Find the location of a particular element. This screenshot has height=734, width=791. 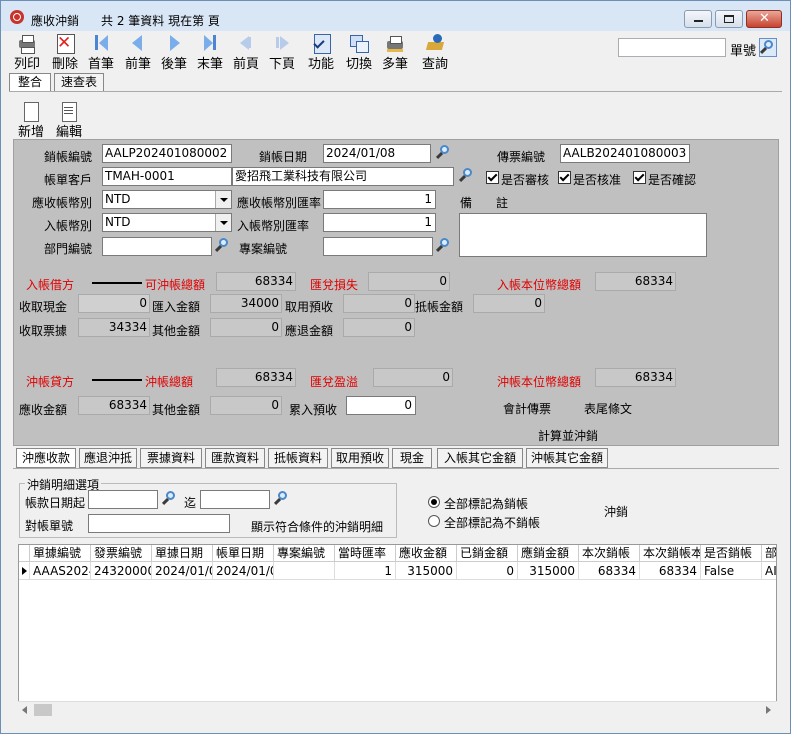

date-from-picker-icon is located at coordinates (170, 499).